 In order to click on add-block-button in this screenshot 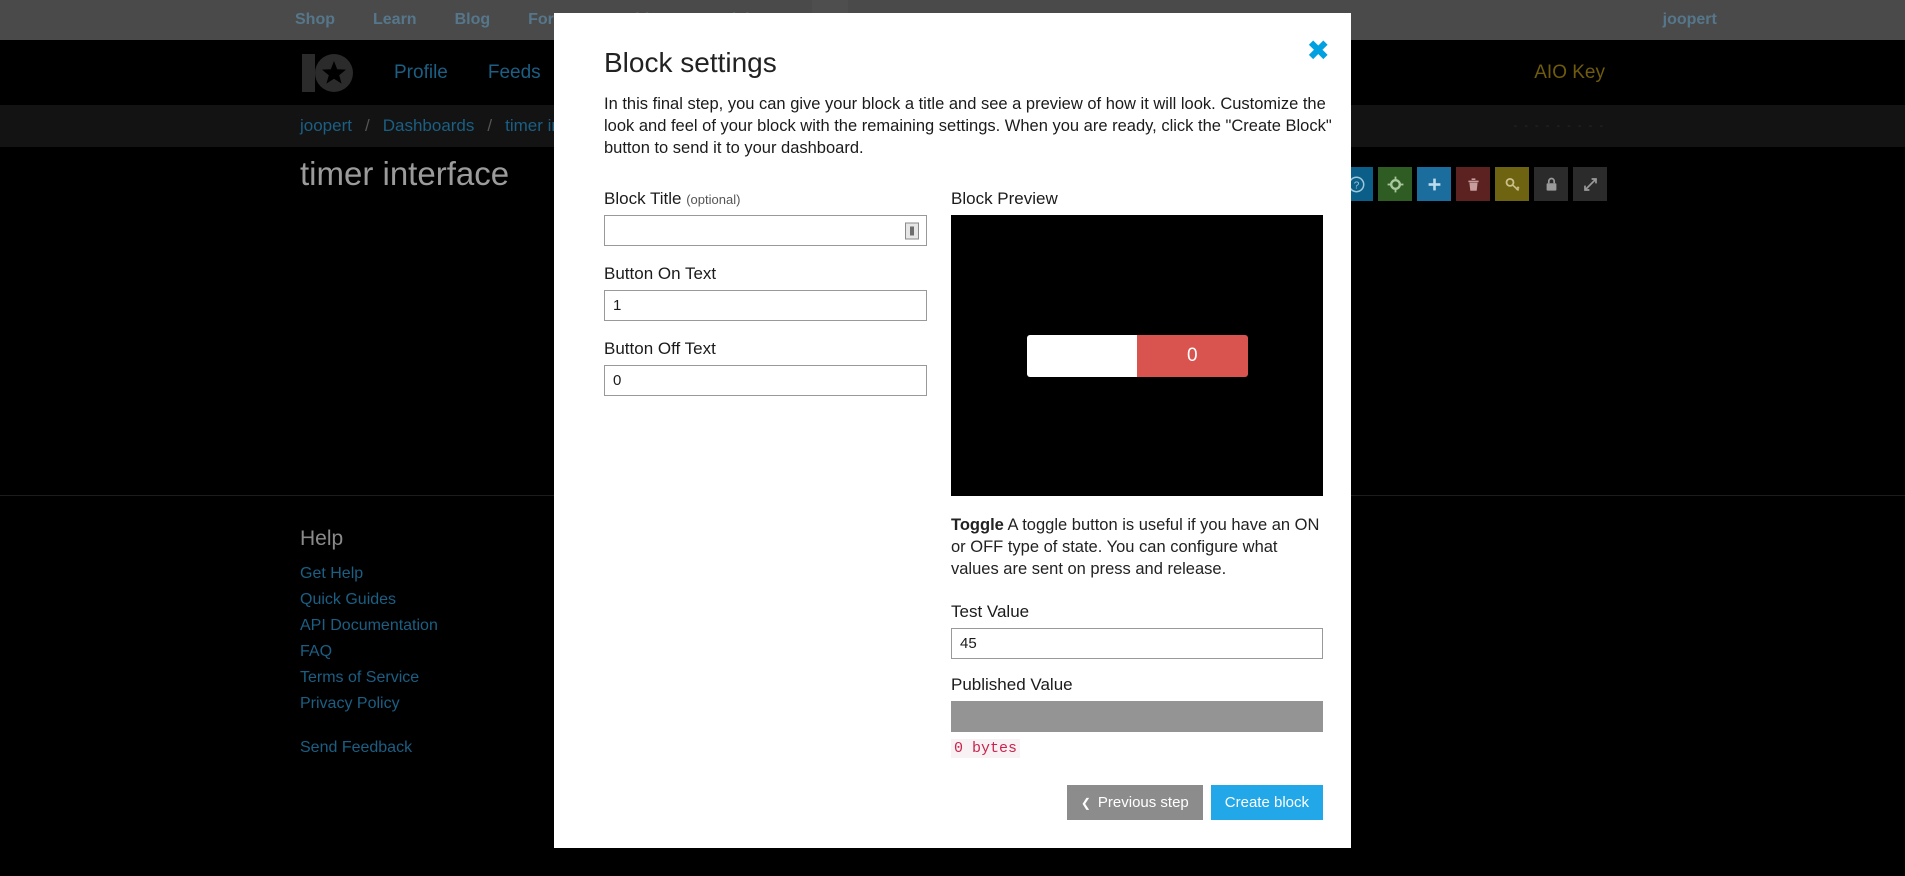, I will do `click(1434, 184)`.